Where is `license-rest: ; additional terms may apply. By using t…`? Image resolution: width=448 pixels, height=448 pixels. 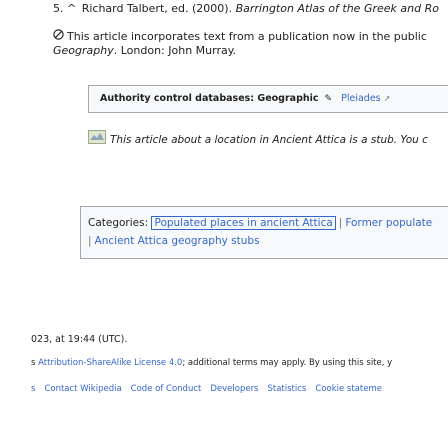
license-rest: ; additional terms may apply. By using t… is located at coordinates (287, 363).